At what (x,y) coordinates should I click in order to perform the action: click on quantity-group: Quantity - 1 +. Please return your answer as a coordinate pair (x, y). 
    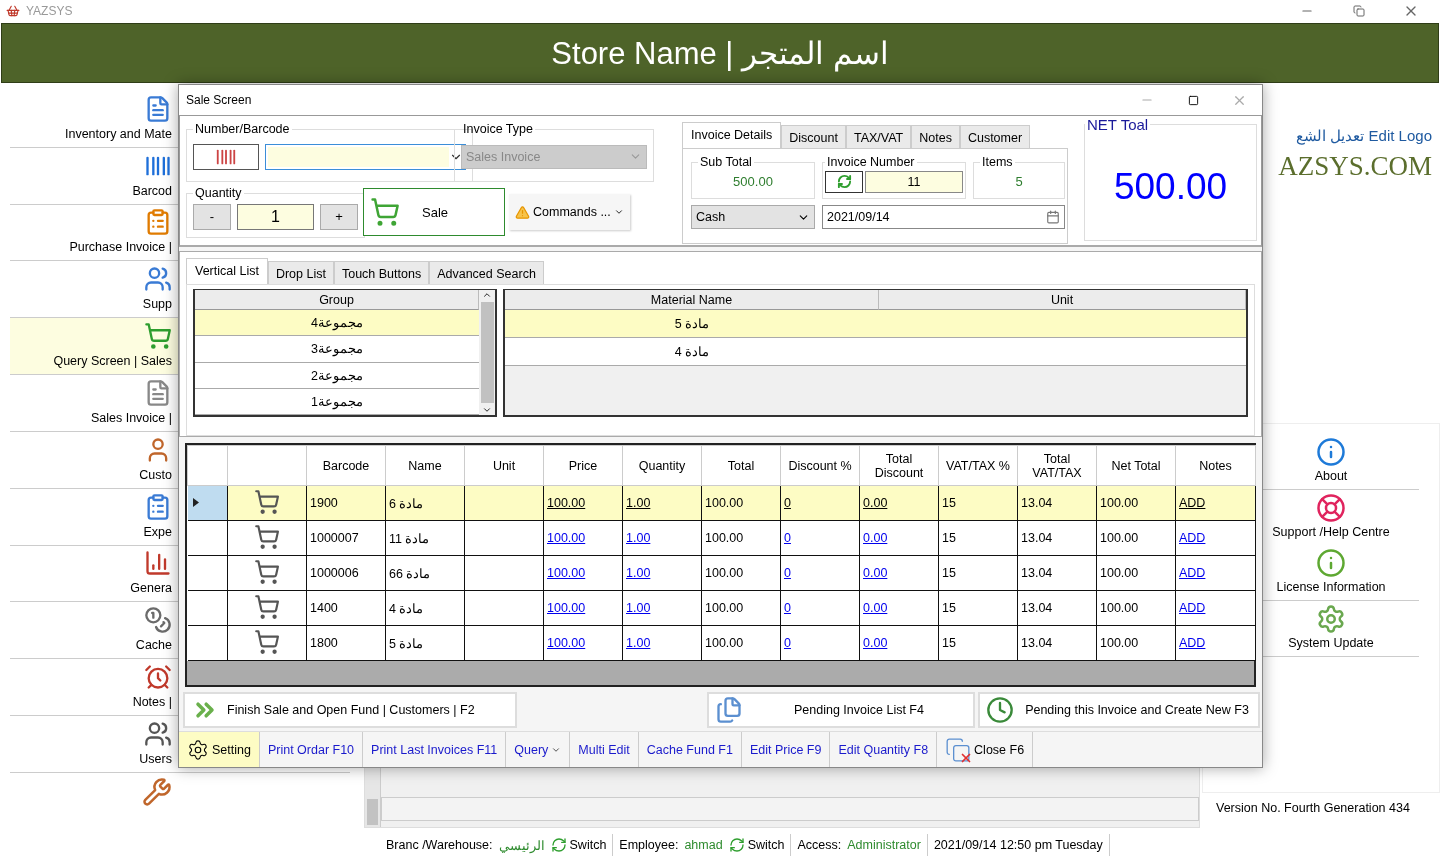
    Looking at the image, I should click on (275, 212).